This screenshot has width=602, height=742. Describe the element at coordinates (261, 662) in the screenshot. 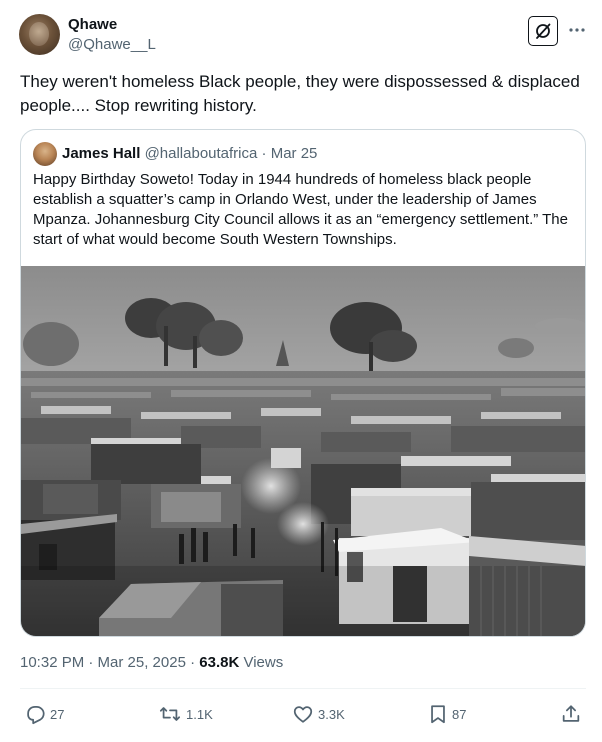

I see `views-label: Views` at that location.